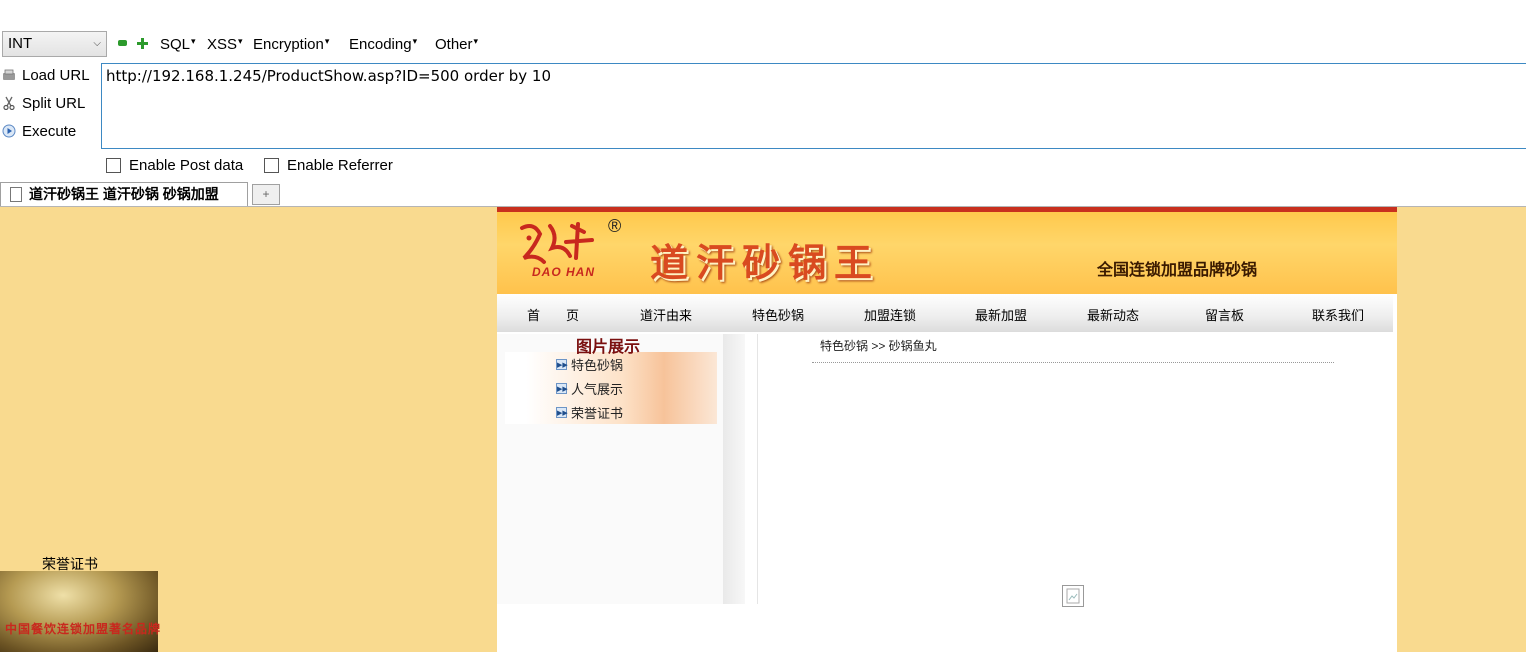  I want to click on xss-menu: XSS▾, so click(225, 44).